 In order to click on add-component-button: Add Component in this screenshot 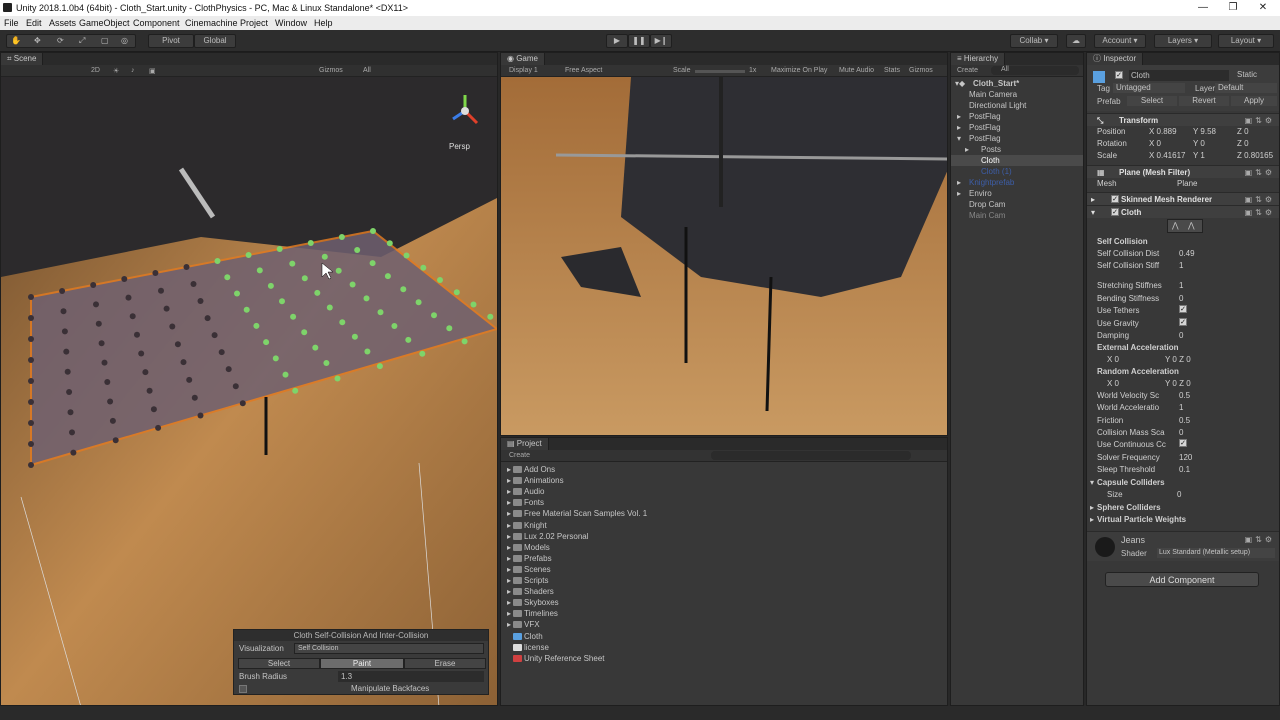, I will do `click(1182, 579)`.